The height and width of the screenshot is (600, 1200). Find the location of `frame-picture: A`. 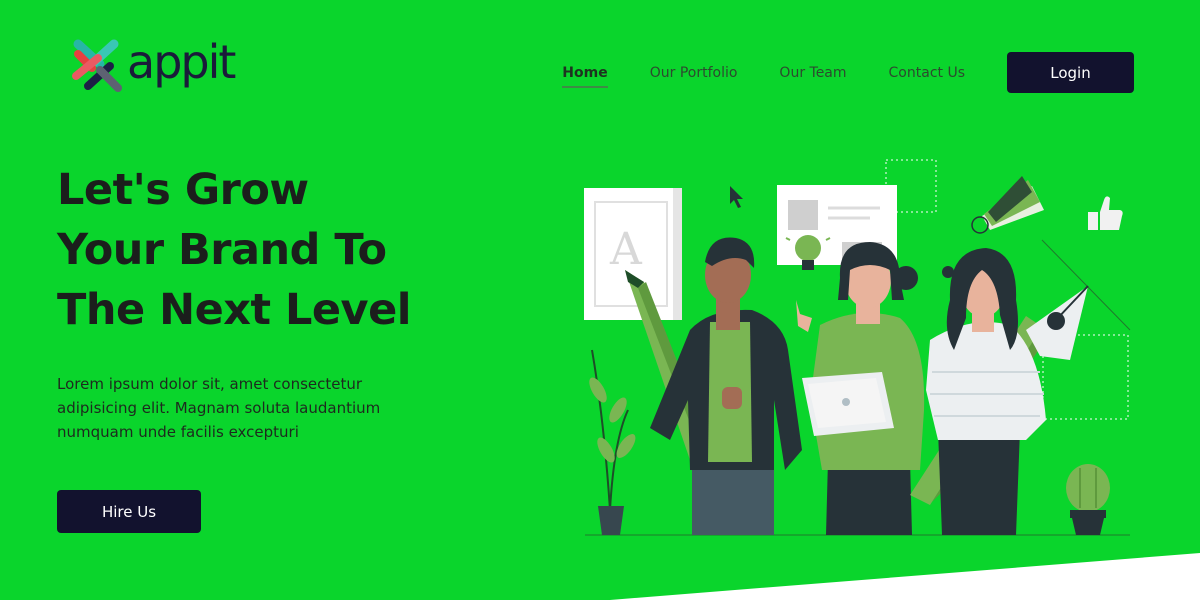

frame-picture: A is located at coordinates (633, 254).